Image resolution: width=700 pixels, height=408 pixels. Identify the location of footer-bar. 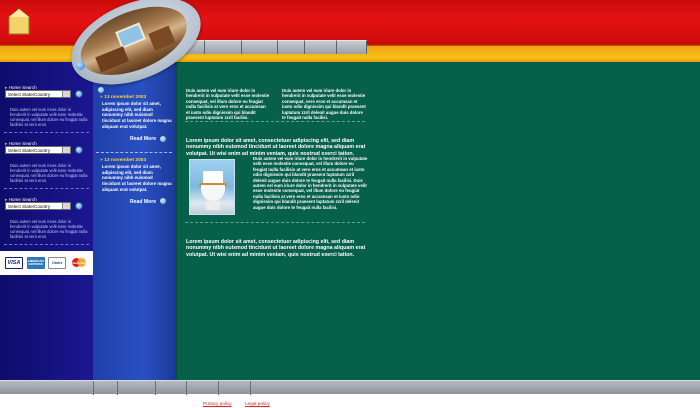
(350, 387).